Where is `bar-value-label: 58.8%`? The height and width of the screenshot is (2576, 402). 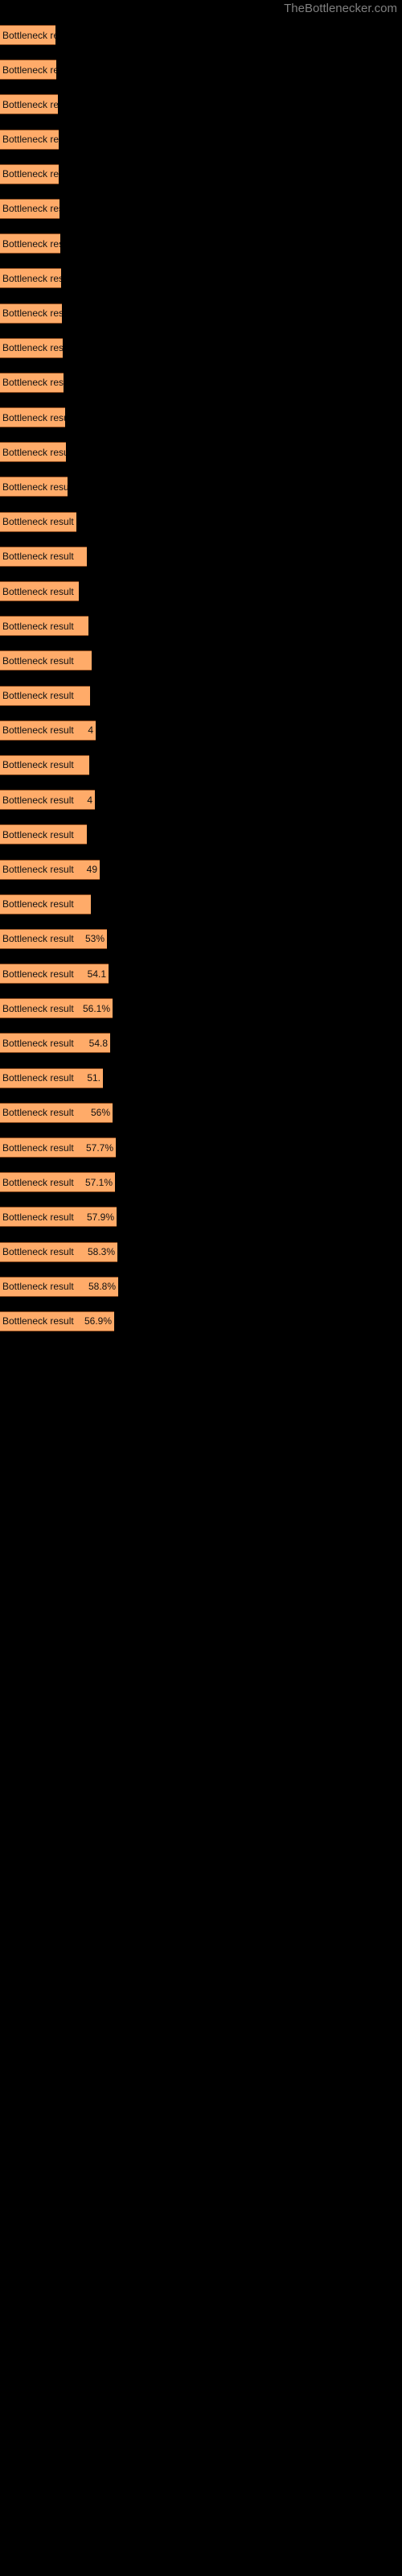
bar-value-label: 58.8% is located at coordinates (102, 1287).